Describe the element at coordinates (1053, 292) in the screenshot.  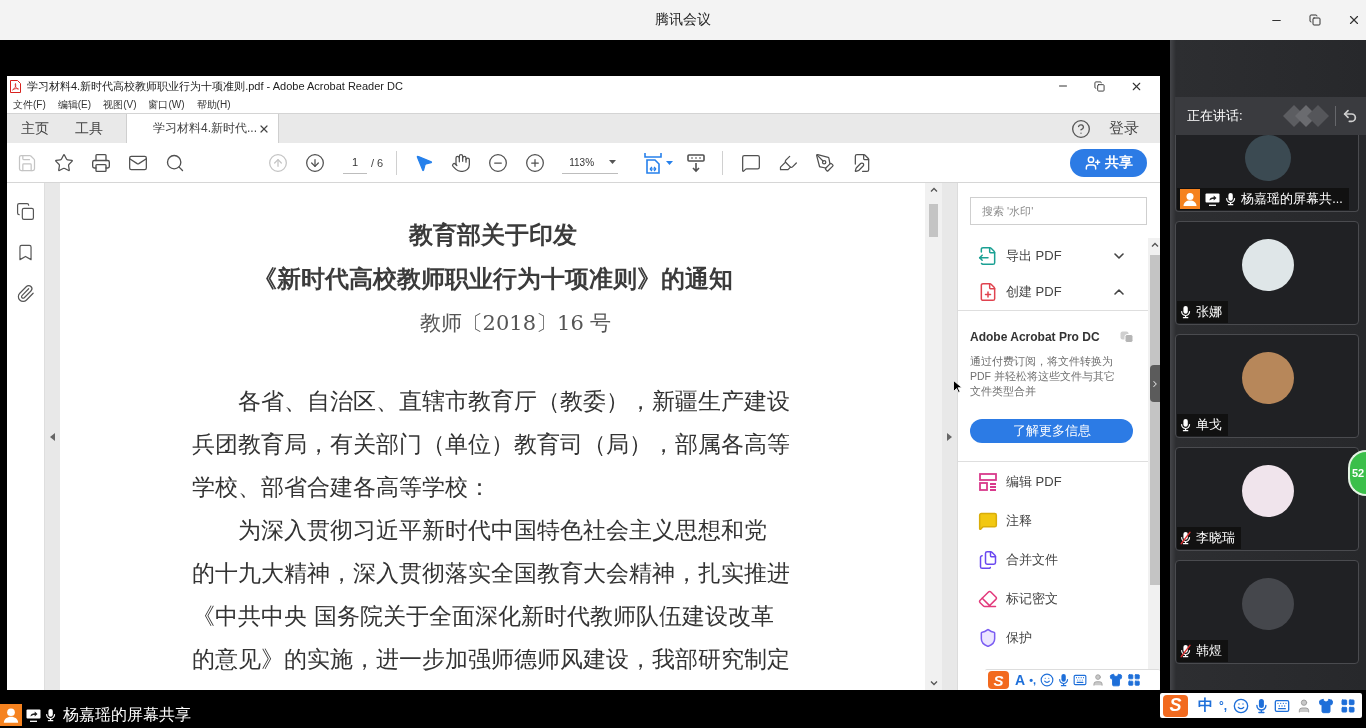
I see `tool-item: 创建 PDF` at that location.